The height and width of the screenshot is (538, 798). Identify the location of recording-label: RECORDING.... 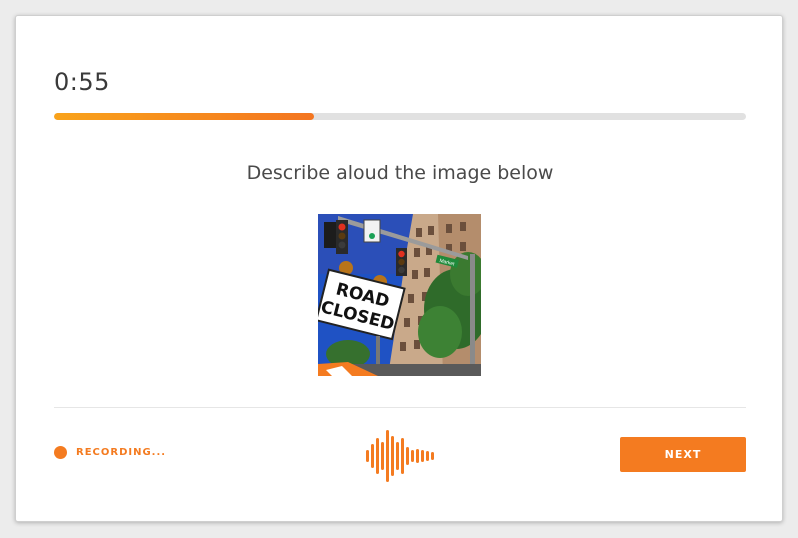
(121, 452).